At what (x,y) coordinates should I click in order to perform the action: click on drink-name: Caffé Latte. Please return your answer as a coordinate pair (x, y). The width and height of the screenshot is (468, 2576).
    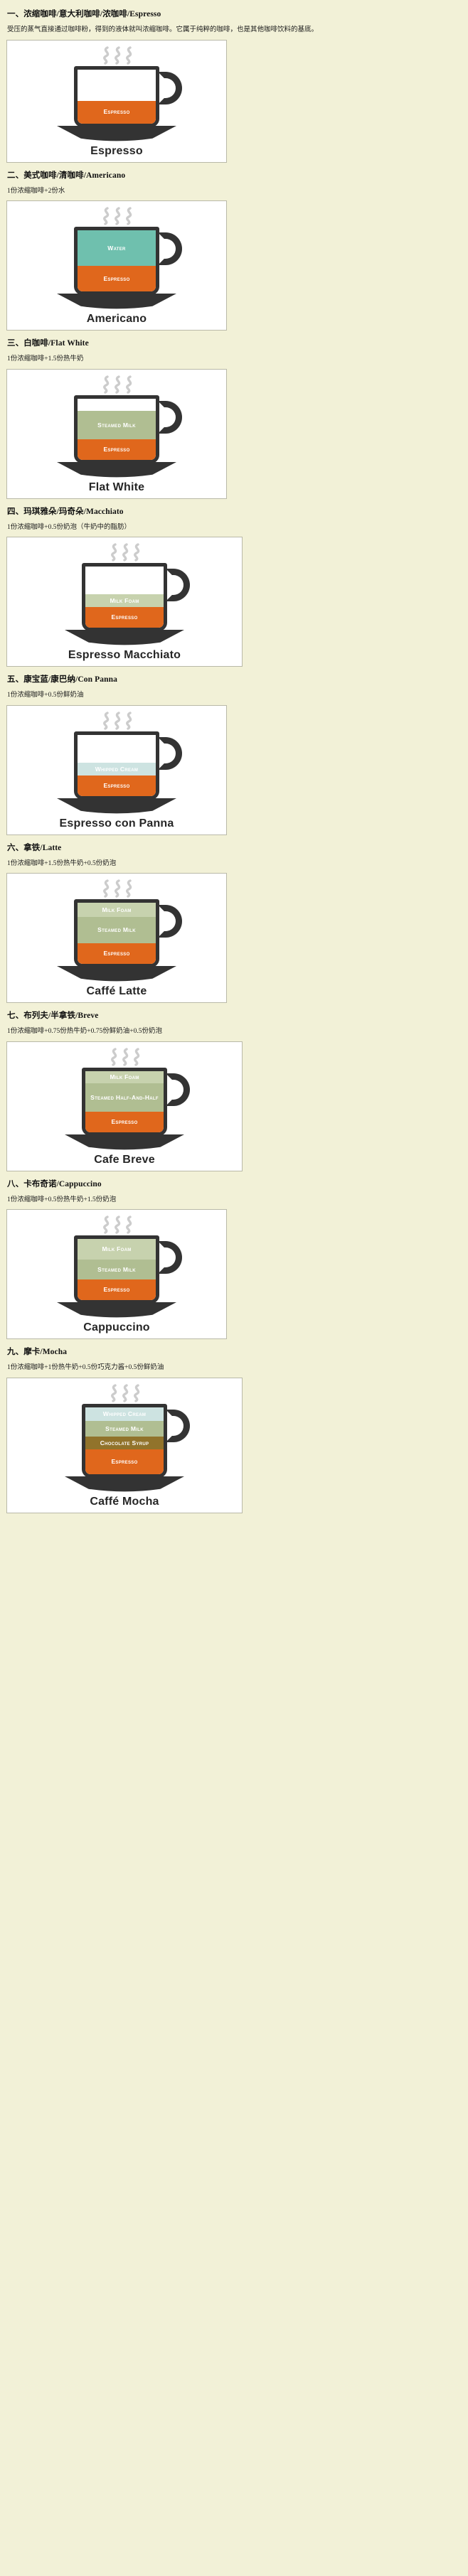
    Looking at the image, I should click on (116, 991).